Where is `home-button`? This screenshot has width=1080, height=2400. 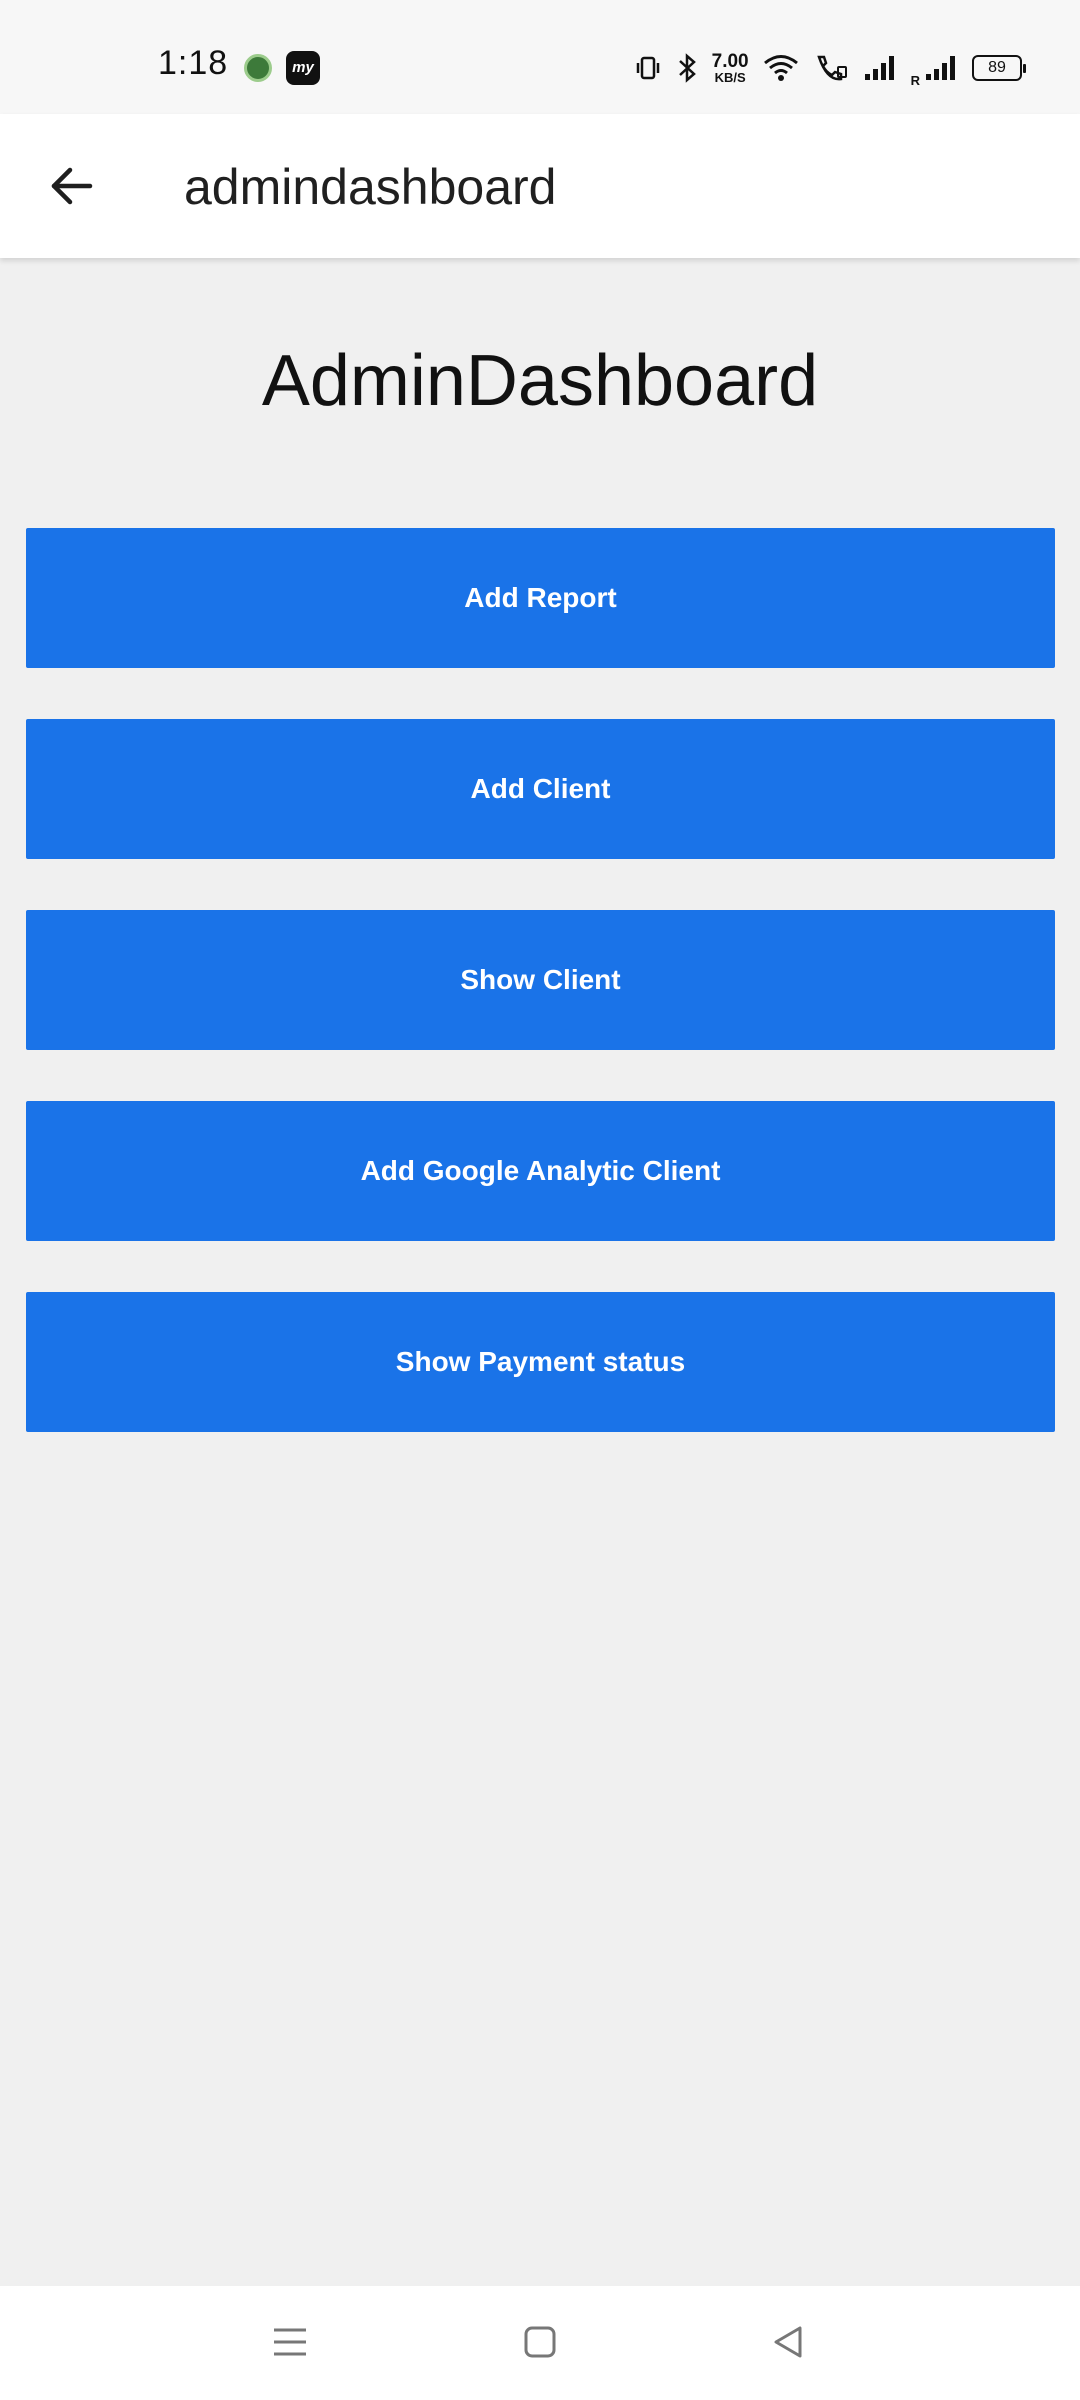 home-button is located at coordinates (540, 2342).